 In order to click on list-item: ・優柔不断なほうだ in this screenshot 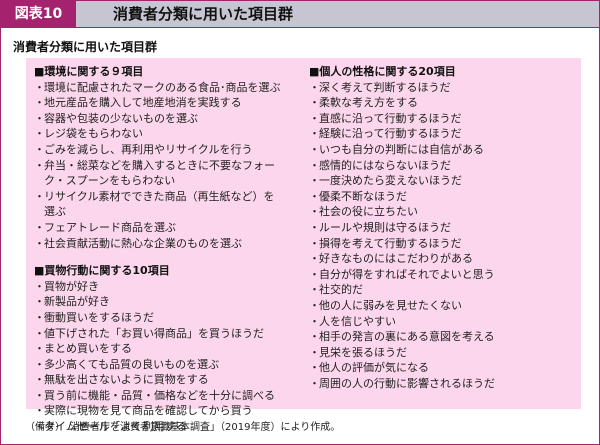, I will do `click(358, 196)`.